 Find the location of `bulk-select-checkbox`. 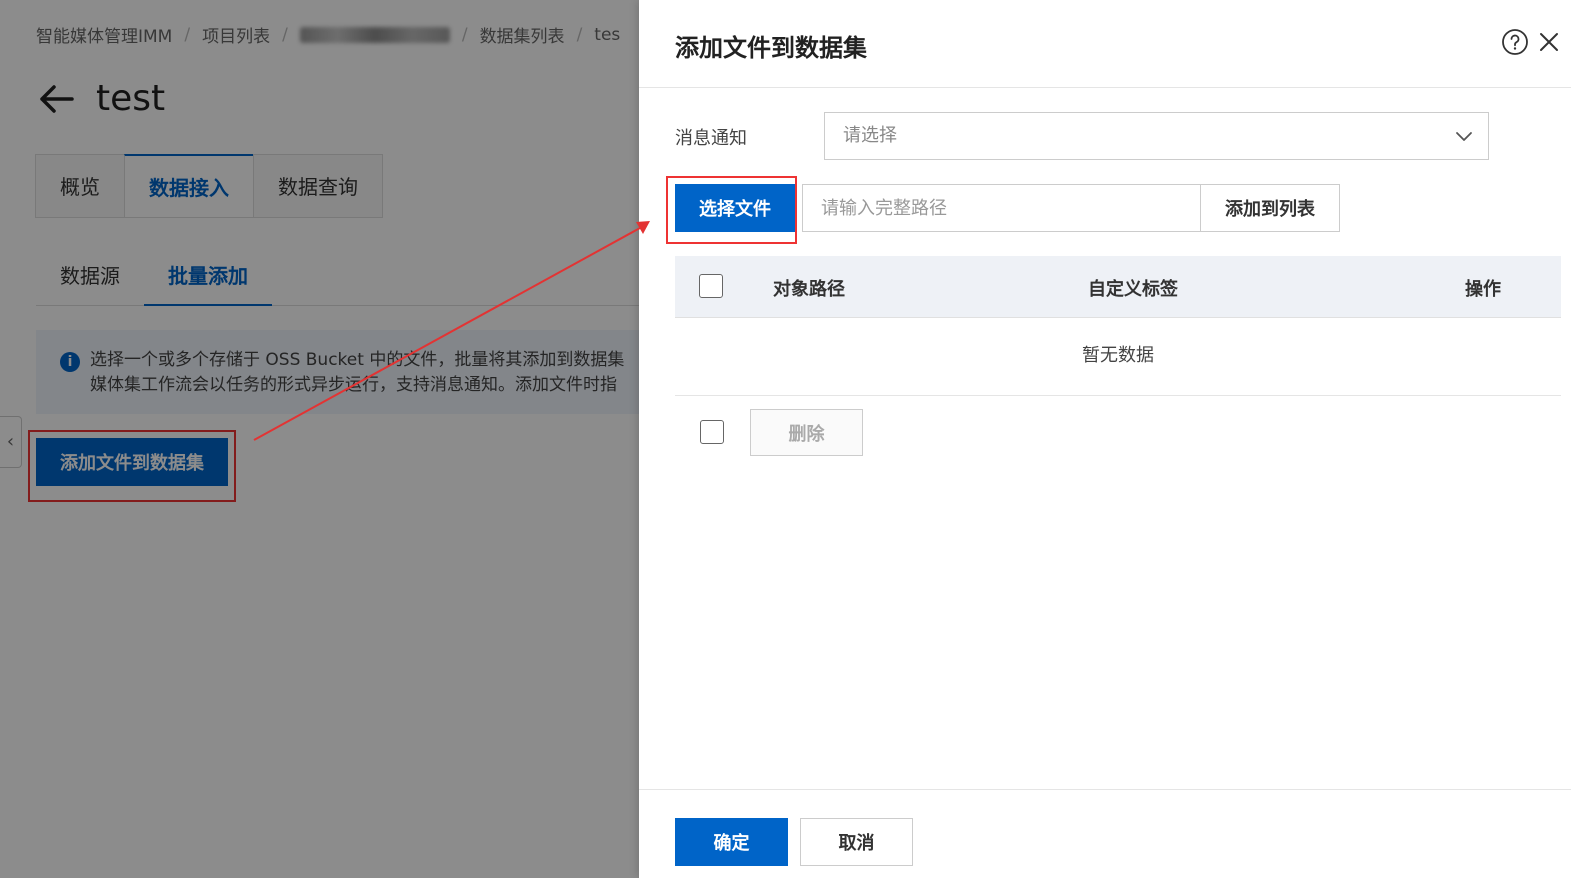

bulk-select-checkbox is located at coordinates (712, 432).